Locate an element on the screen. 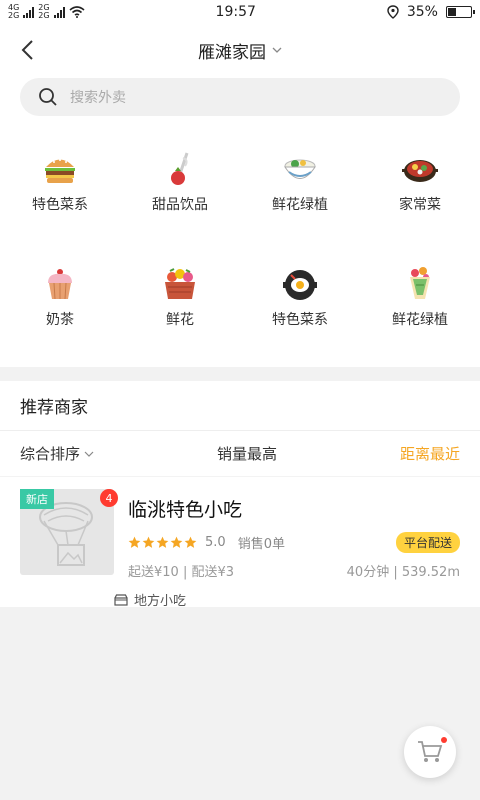 The image size is (480, 800). page-title: 雁滩家园 is located at coordinates (232, 52).